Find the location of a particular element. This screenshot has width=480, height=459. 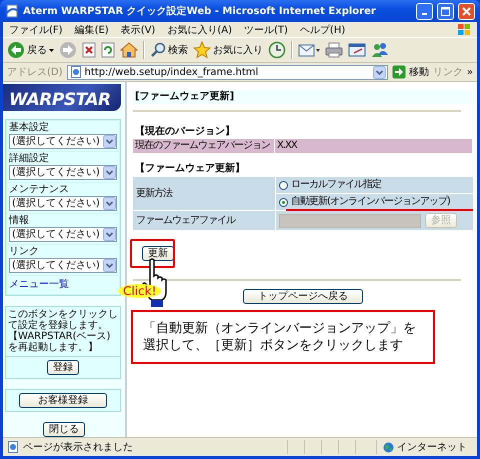

toolbar-button: お気に入り is located at coordinates (228, 50).